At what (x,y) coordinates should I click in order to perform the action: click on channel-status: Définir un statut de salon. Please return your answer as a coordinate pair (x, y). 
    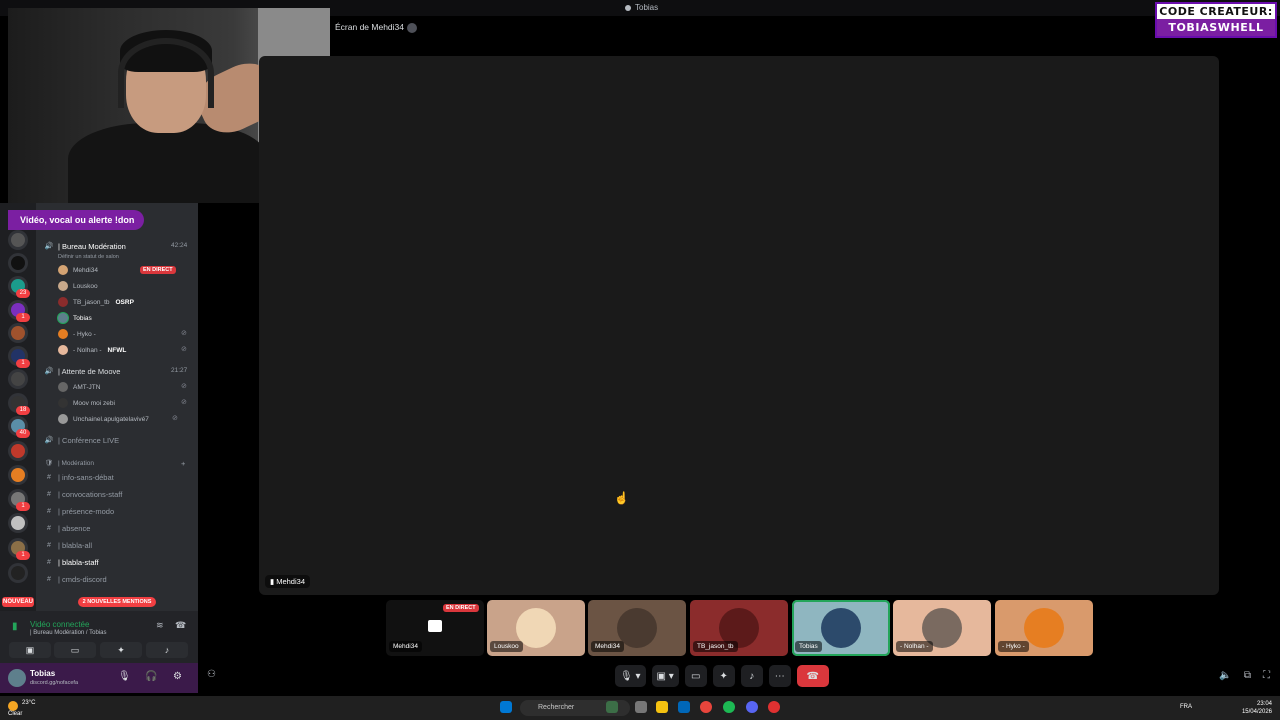
    Looking at the image, I should click on (88, 257).